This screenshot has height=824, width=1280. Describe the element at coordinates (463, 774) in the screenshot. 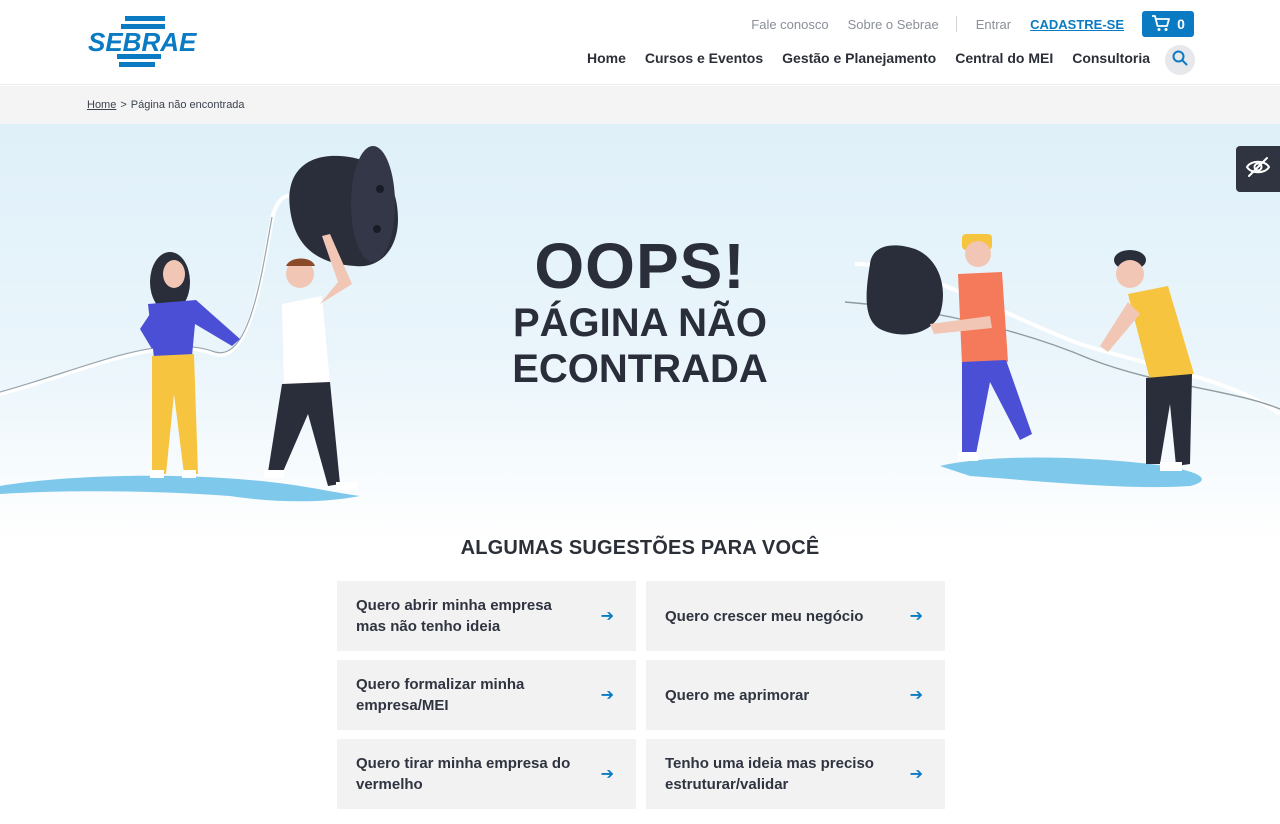

I see `suggestion-label: Quero tirar minha empresa do vermelho` at that location.